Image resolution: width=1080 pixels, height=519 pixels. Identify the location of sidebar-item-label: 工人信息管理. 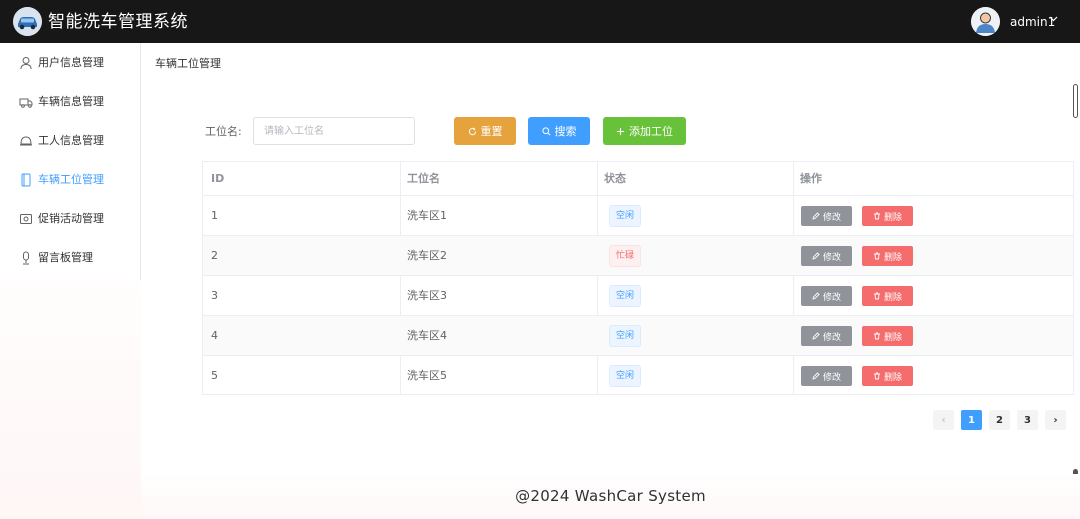
(71, 140).